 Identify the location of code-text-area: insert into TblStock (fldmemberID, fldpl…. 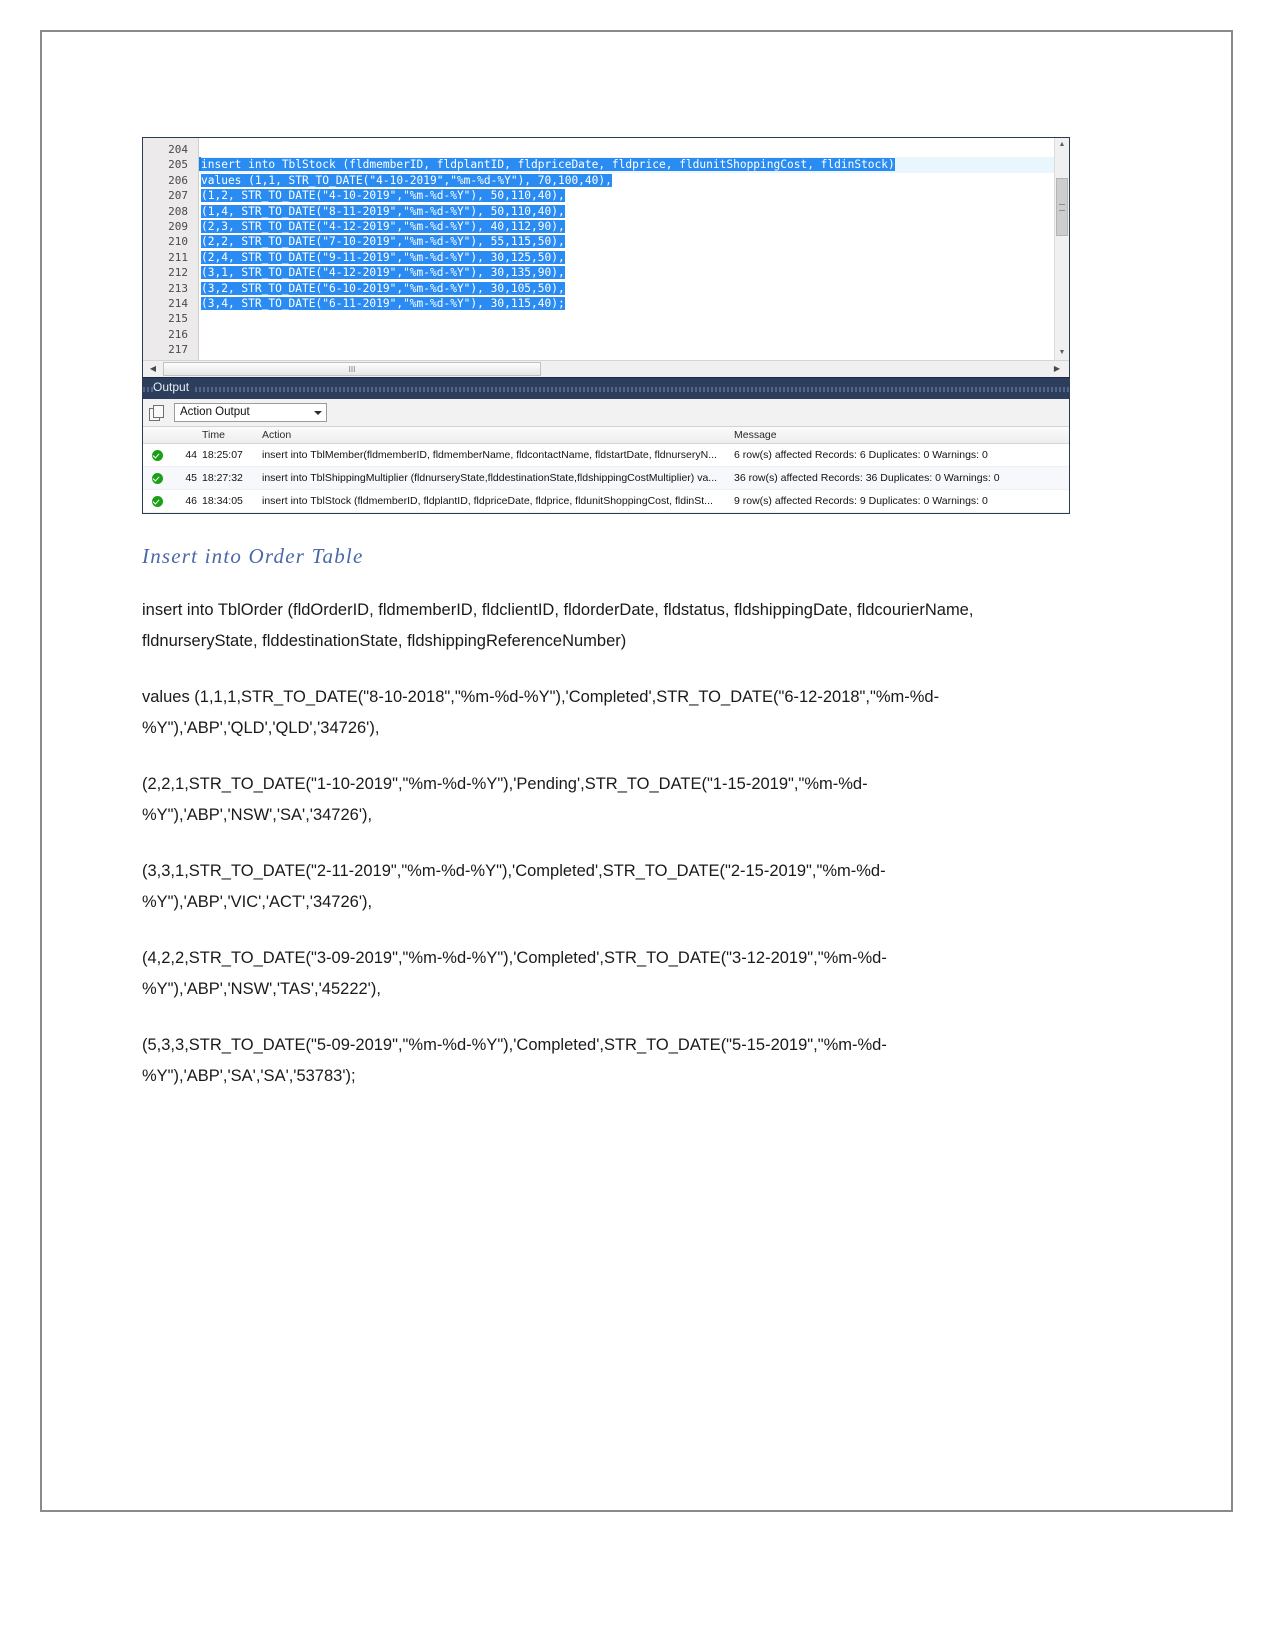
(634, 249).